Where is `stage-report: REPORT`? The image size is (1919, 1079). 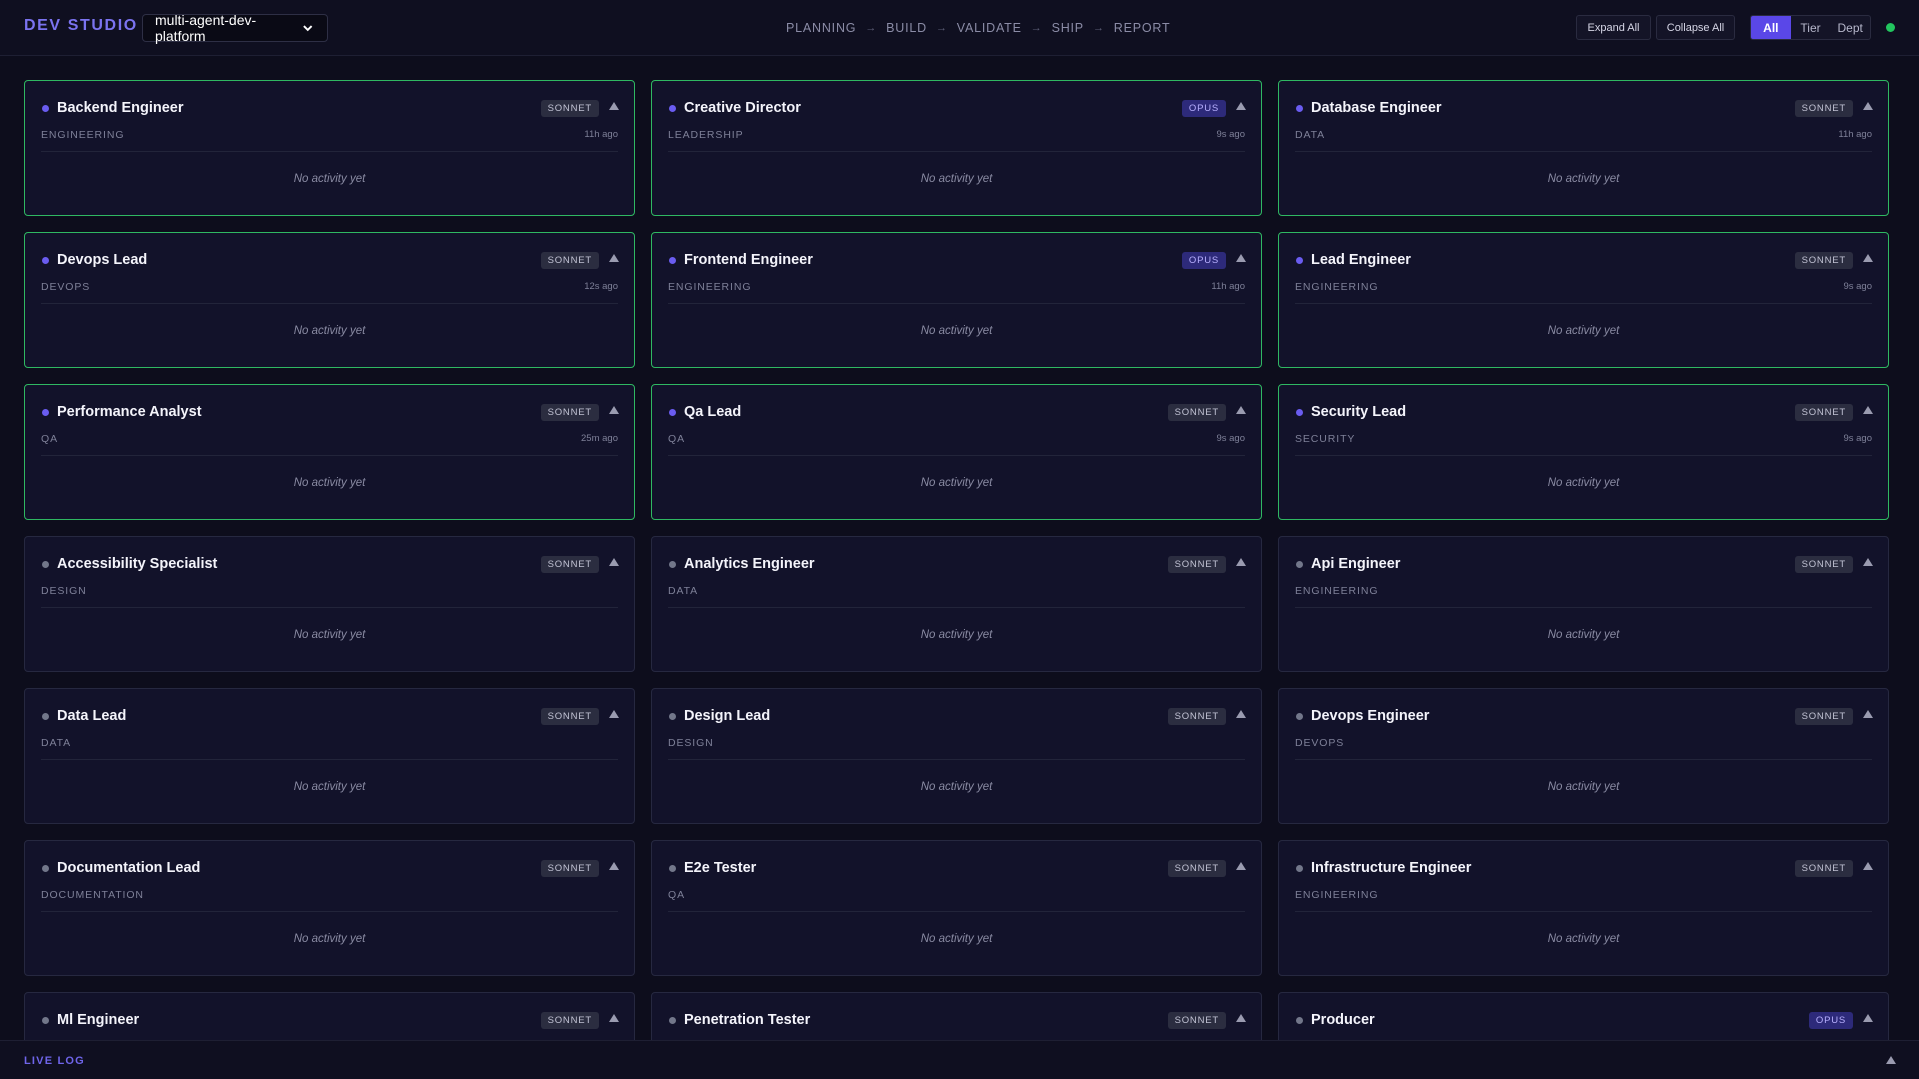 stage-report: REPORT is located at coordinates (1142, 28).